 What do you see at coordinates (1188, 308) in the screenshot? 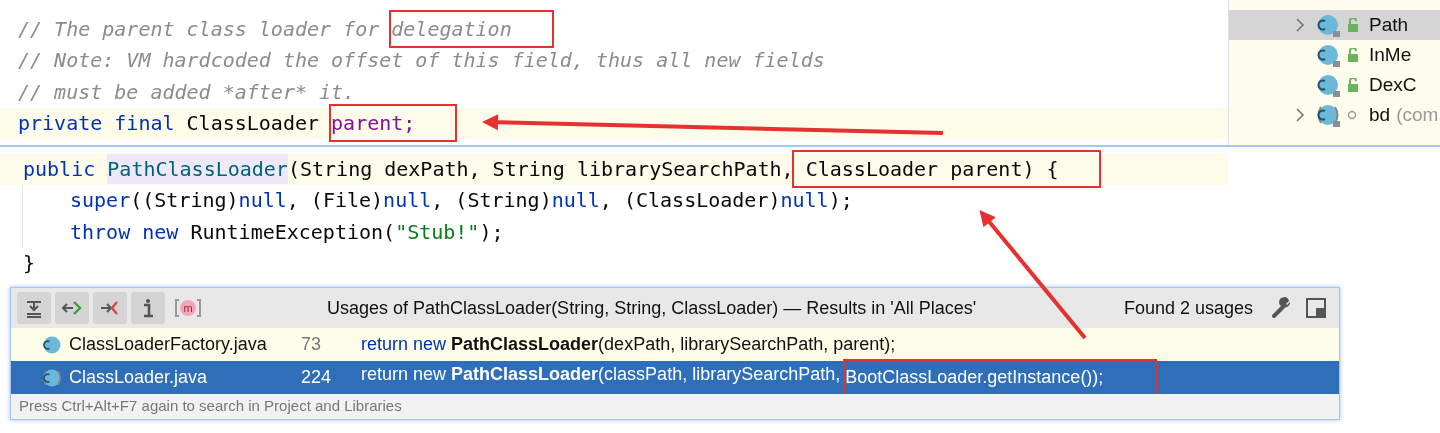
I see `usage-count: Found 2 usages` at bounding box center [1188, 308].